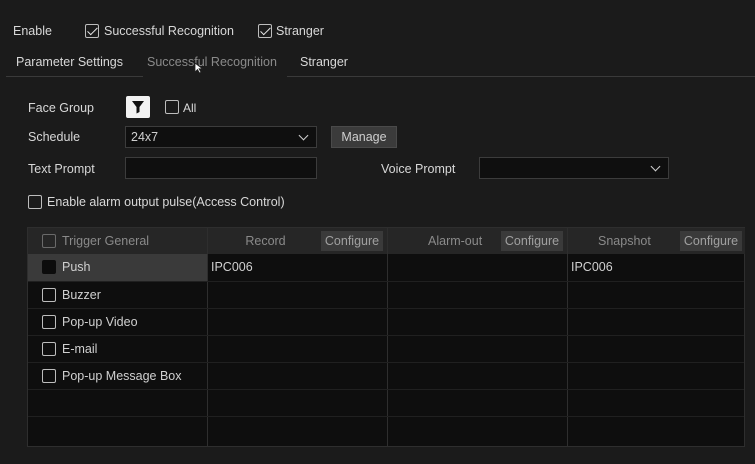  I want to click on popup-video-checkbox, so click(49, 322).